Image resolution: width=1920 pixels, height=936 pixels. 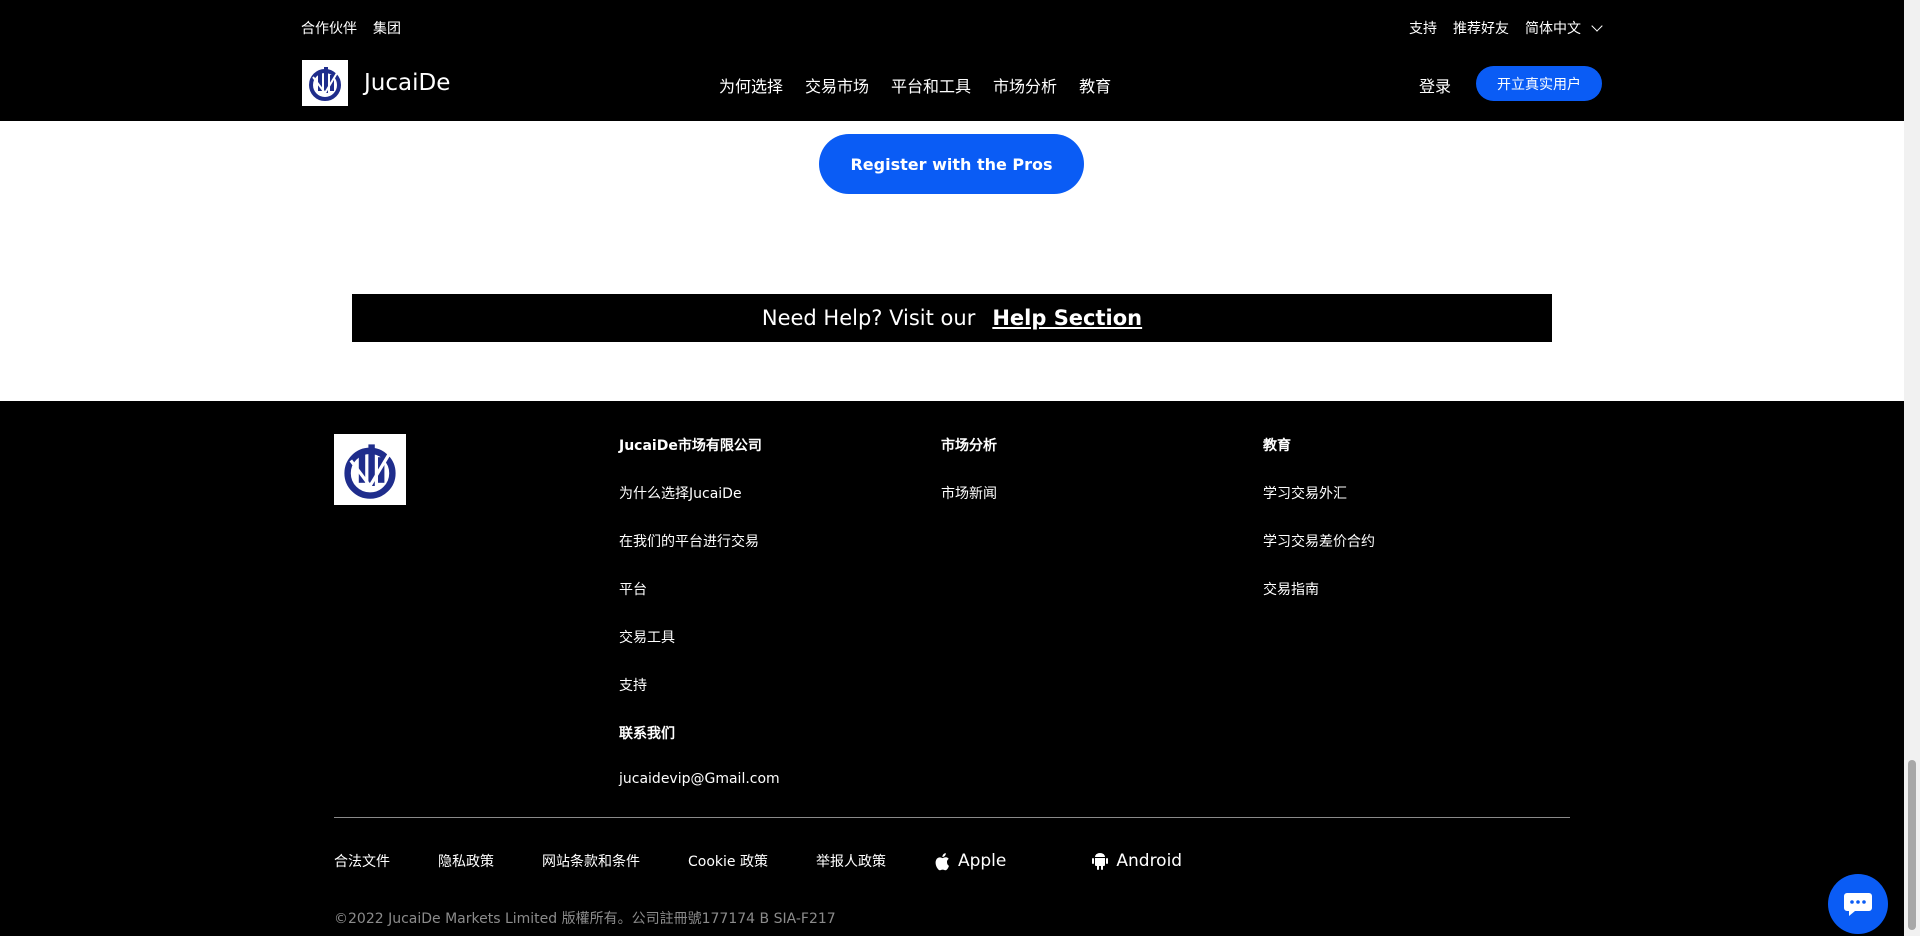 What do you see at coordinates (751, 85) in the screenshot?
I see `nav-why-choose: 为何选择` at bounding box center [751, 85].